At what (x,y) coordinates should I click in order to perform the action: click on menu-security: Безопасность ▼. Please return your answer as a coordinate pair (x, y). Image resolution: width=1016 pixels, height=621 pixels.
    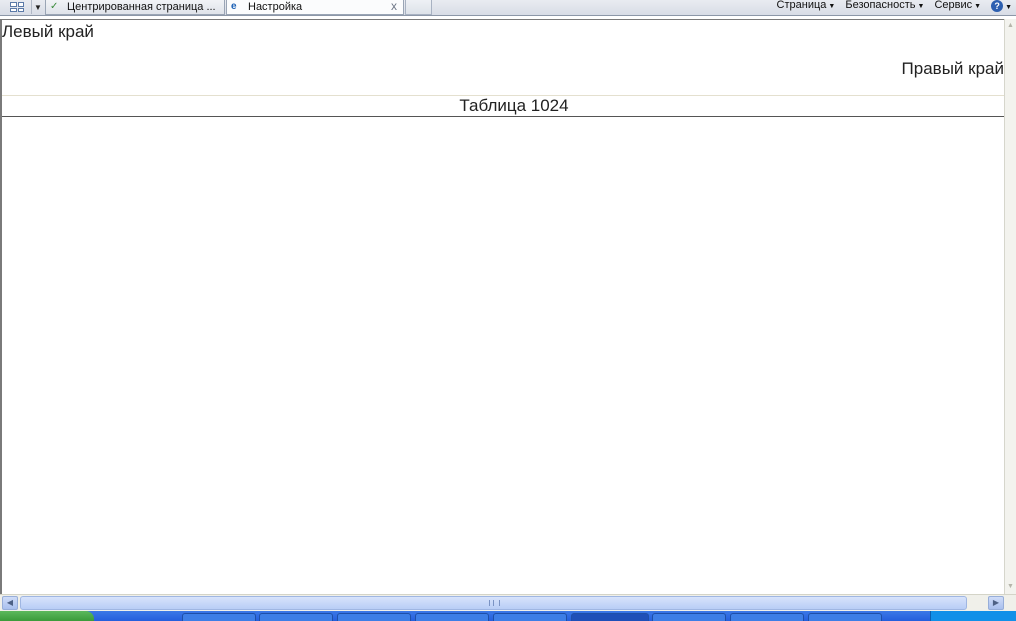
    Looking at the image, I should click on (884, 5).